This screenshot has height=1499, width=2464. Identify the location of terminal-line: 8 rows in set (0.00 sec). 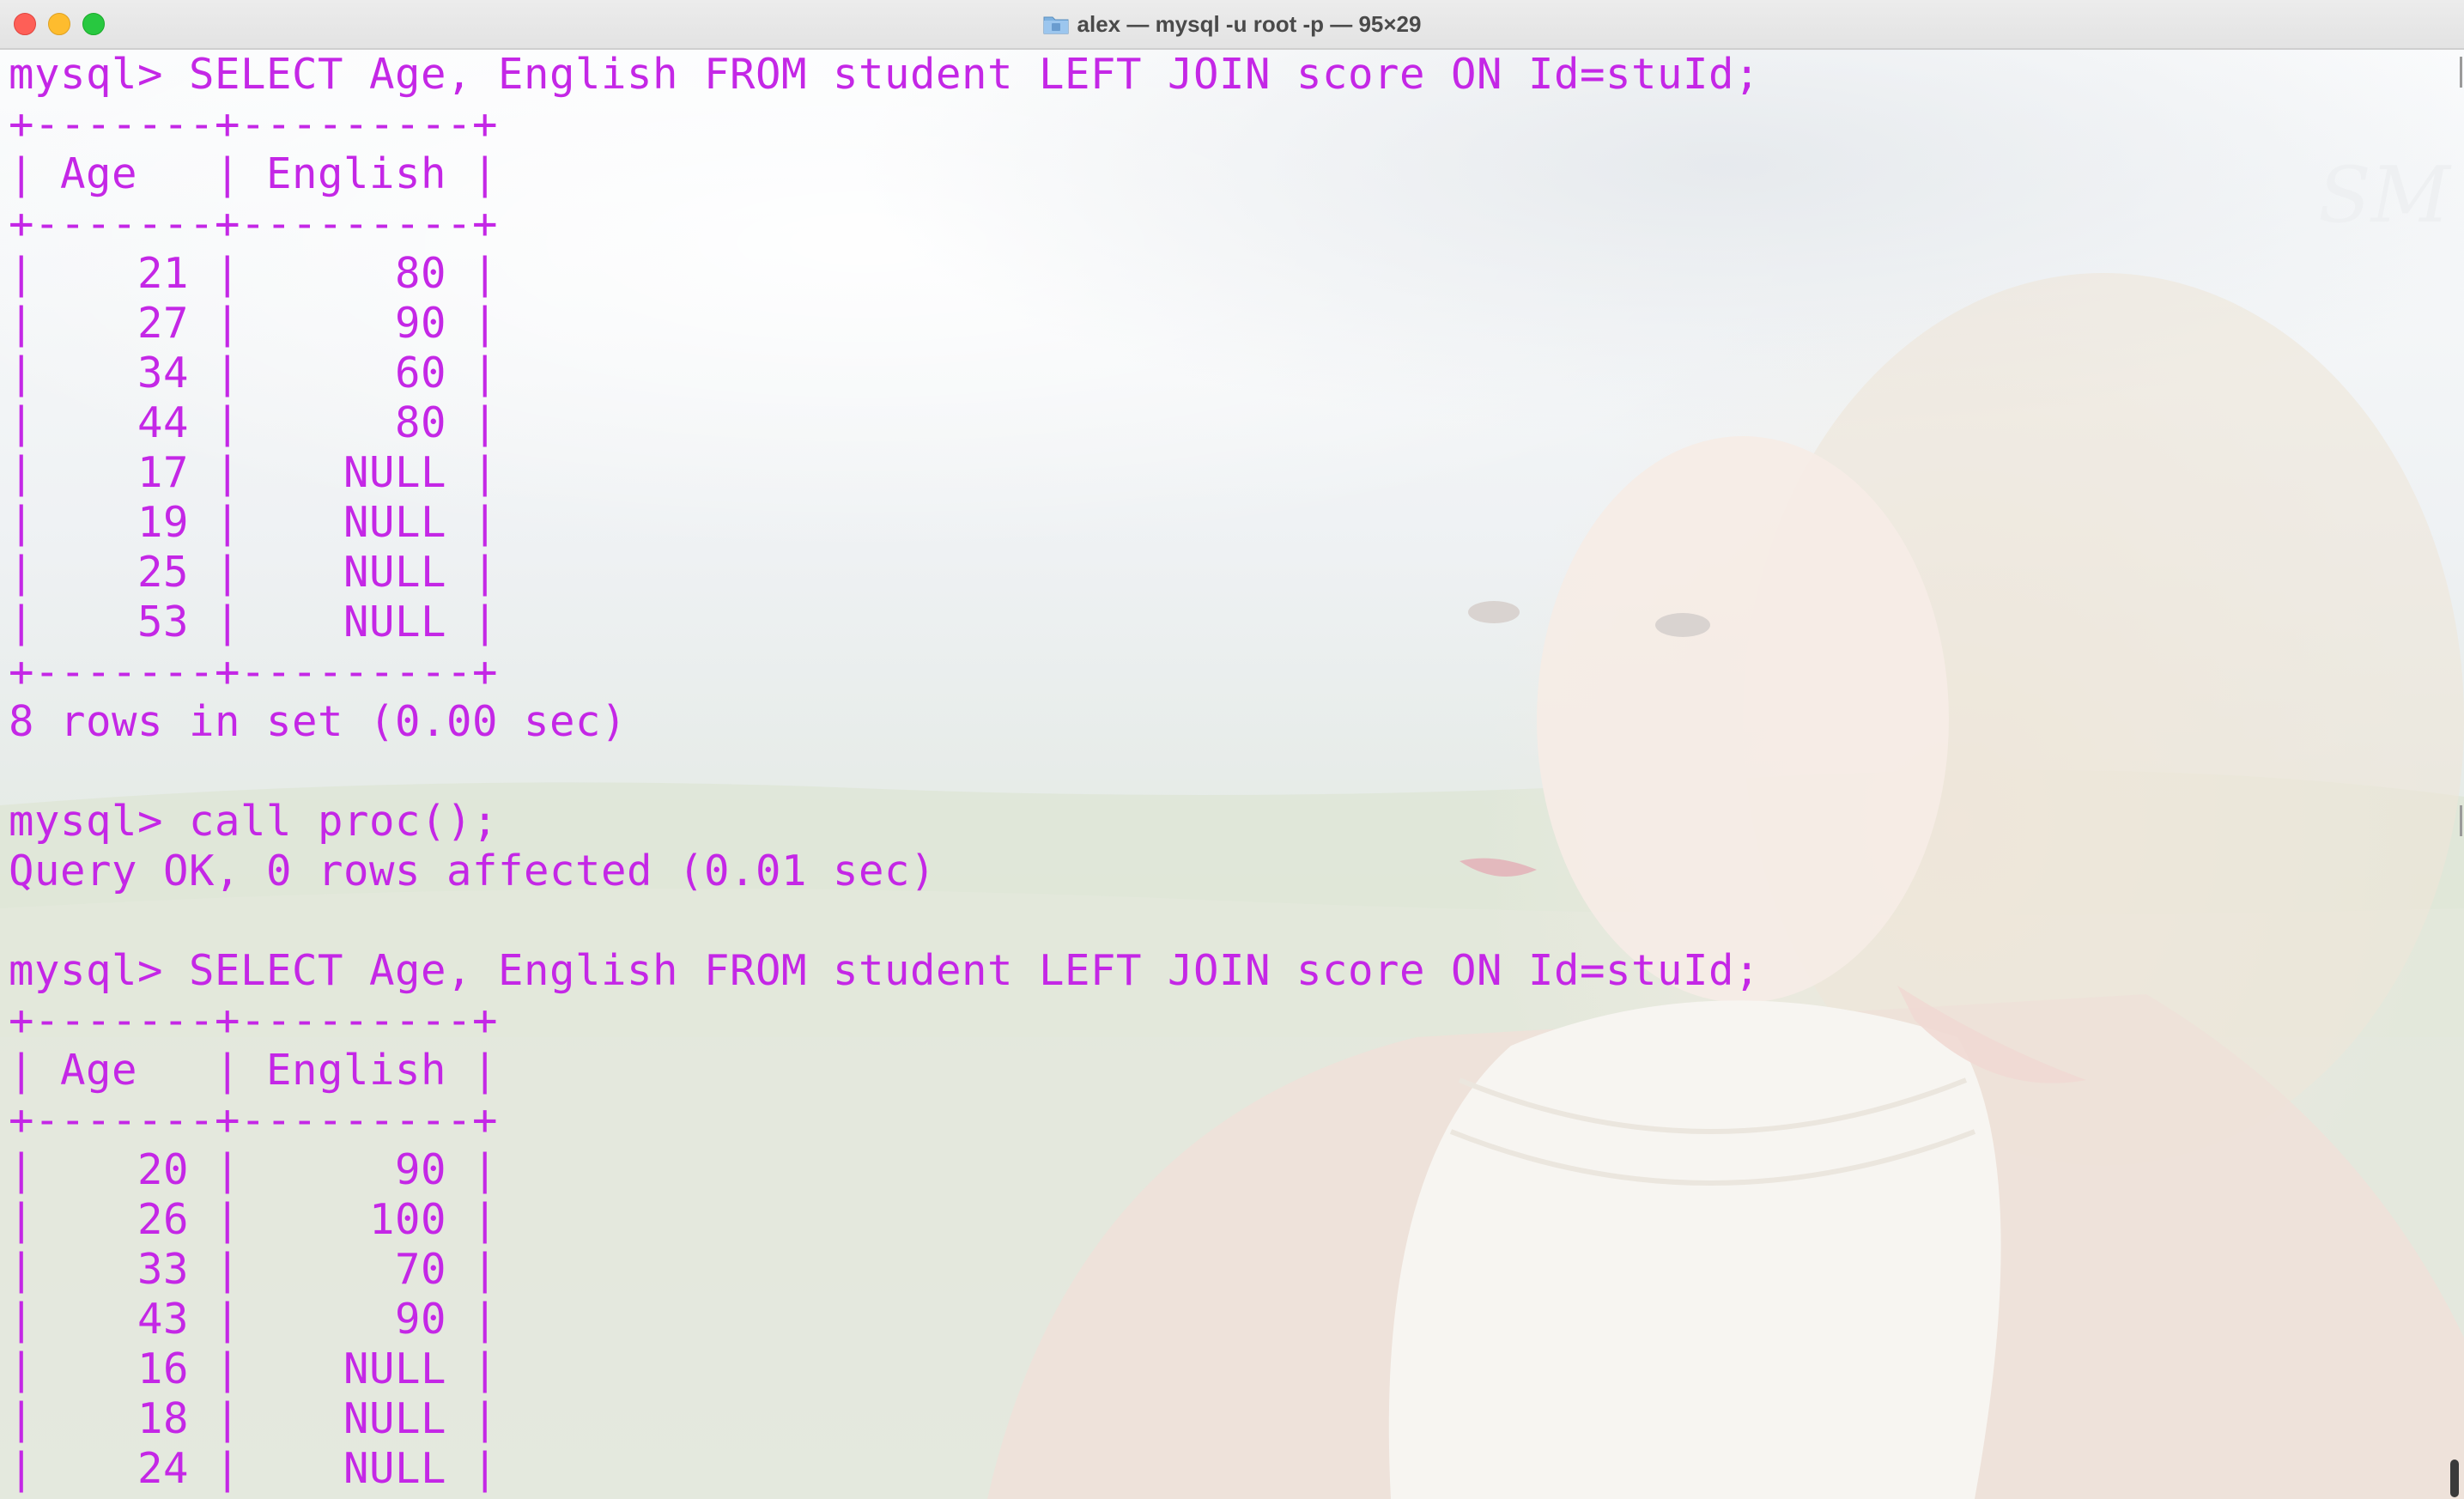
(318, 721).